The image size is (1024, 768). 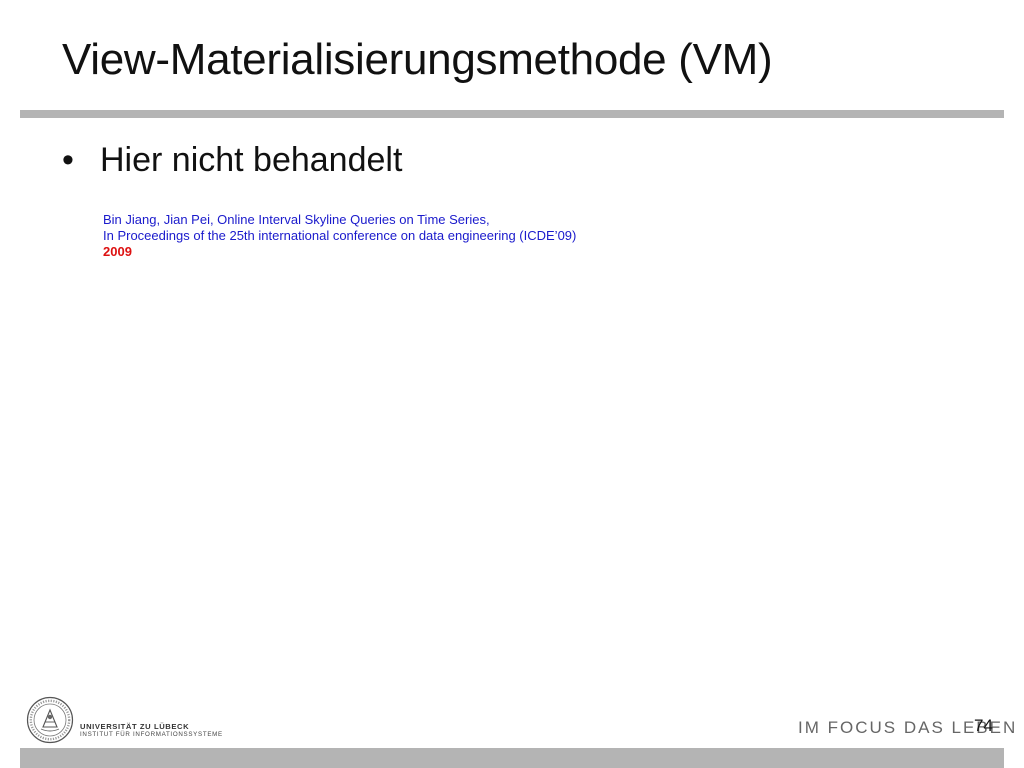 I want to click on university-name: UNIVERSITÄT ZU LÜBECK, so click(x=135, y=726).